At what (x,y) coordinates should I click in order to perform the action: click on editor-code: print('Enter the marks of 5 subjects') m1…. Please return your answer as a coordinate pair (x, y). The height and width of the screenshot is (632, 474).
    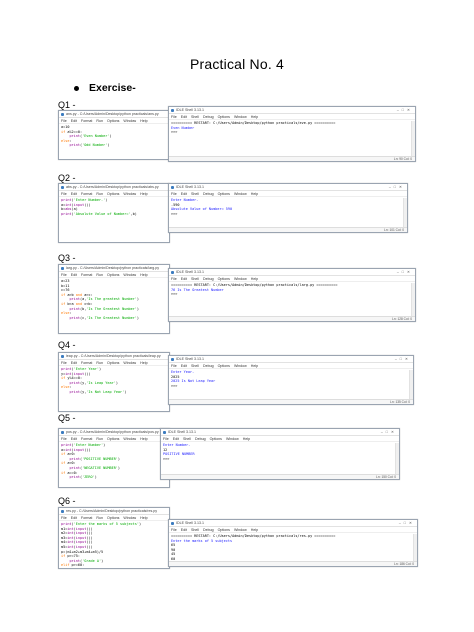
    Looking at the image, I should click on (114, 544).